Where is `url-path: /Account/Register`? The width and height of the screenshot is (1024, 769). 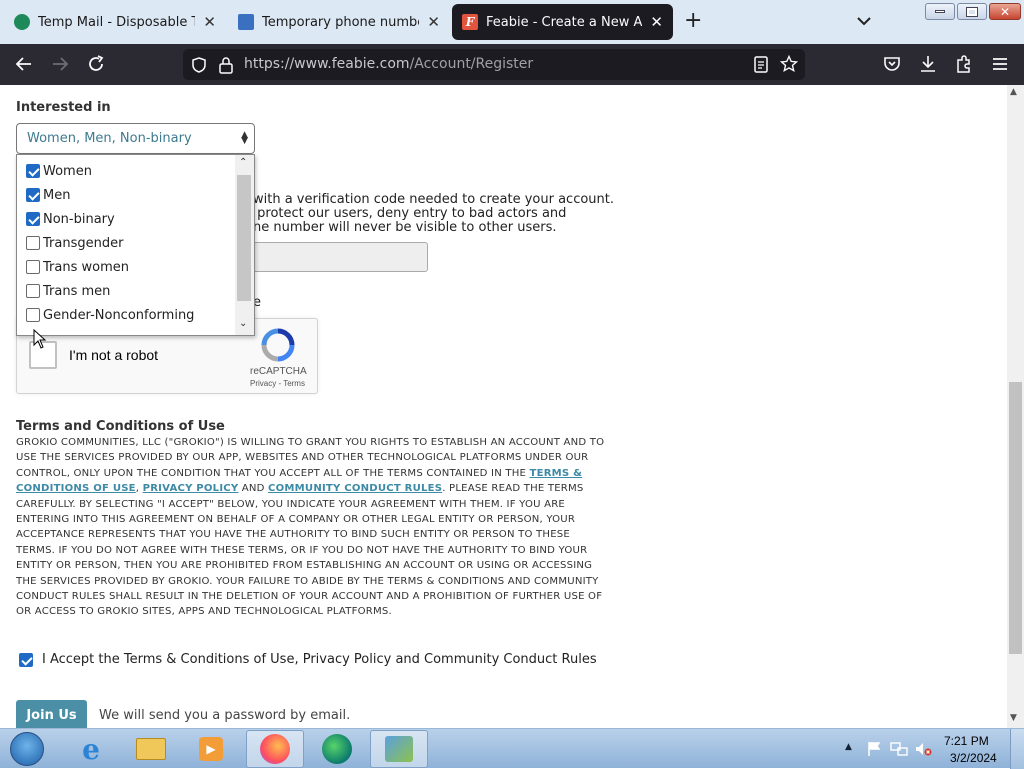
url-path: /Account/Register is located at coordinates (471, 64).